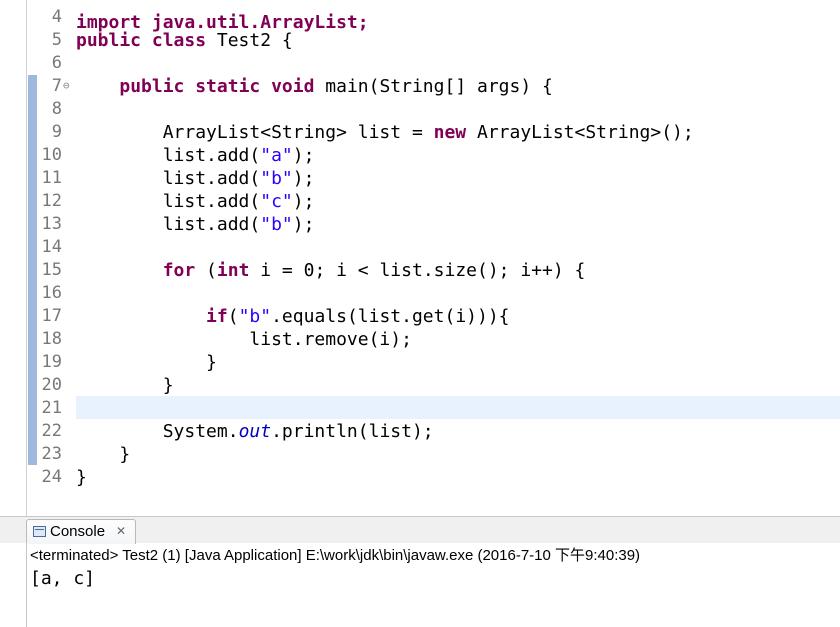 The image size is (840, 627). Describe the element at coordinates (179, 270) in the screenshot. I see `keyword-token: for` at that location.